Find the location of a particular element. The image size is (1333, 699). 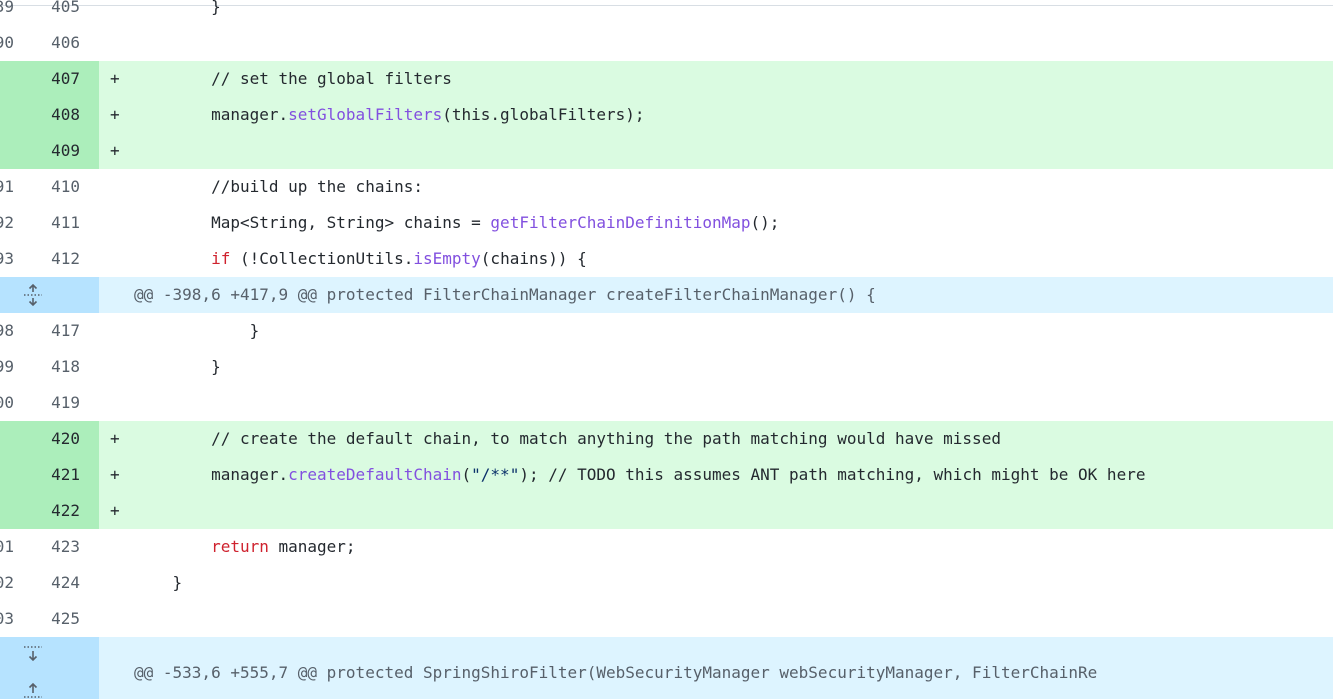

old-line-number: 01 is located at coordinates (7, 547).